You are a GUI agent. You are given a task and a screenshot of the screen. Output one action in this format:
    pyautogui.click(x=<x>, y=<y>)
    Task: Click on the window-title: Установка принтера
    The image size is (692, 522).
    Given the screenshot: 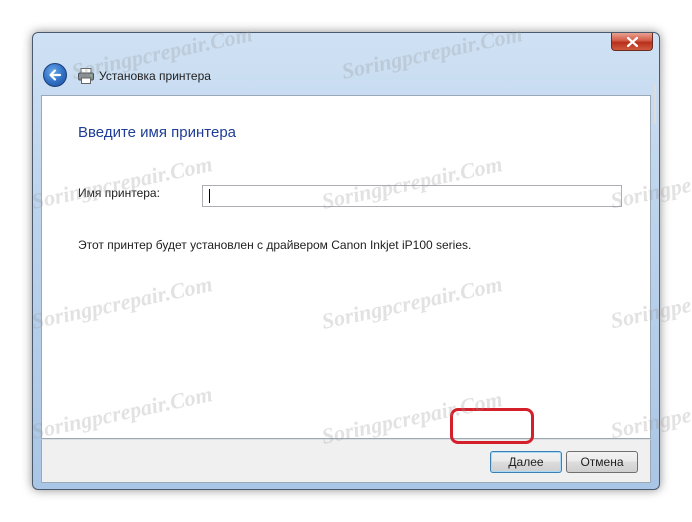 What is the action you would take?
    pyautogui.click(x=155, y=76)
    